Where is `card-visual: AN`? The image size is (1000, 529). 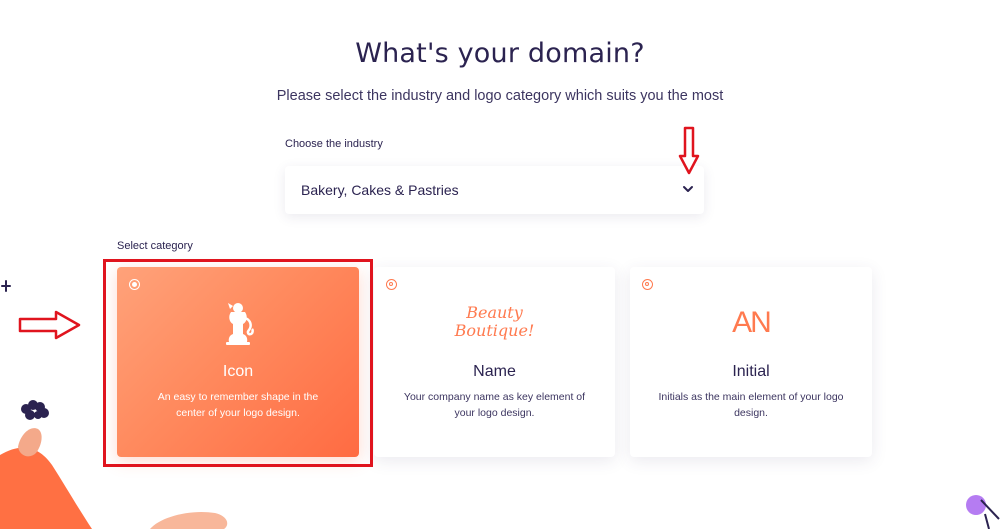
card-visual: AN is located at coordinates (751, 323).